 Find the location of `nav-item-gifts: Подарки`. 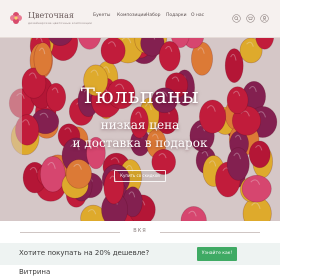

nav-item-gifts: Подарки is located at coordinates (176, 15).